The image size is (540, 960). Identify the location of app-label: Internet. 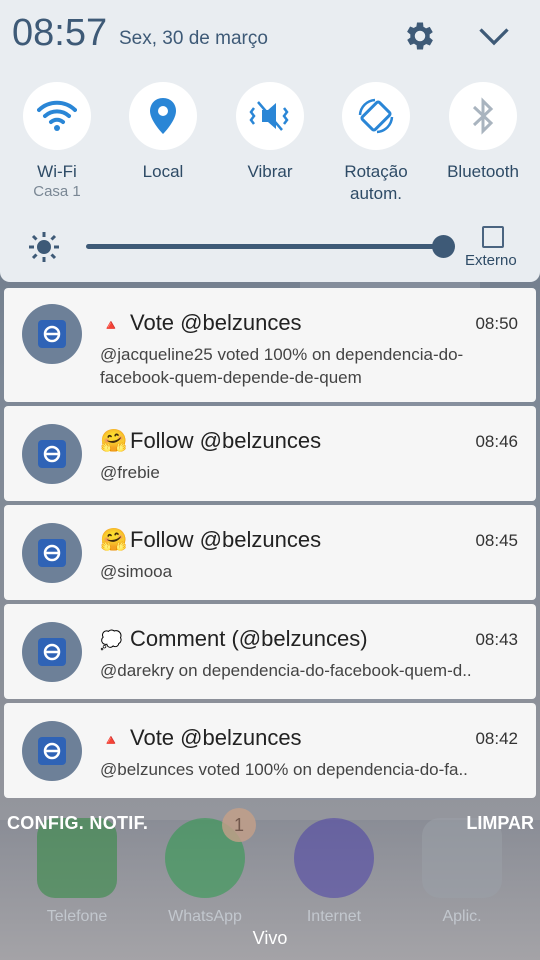
(334, 916).